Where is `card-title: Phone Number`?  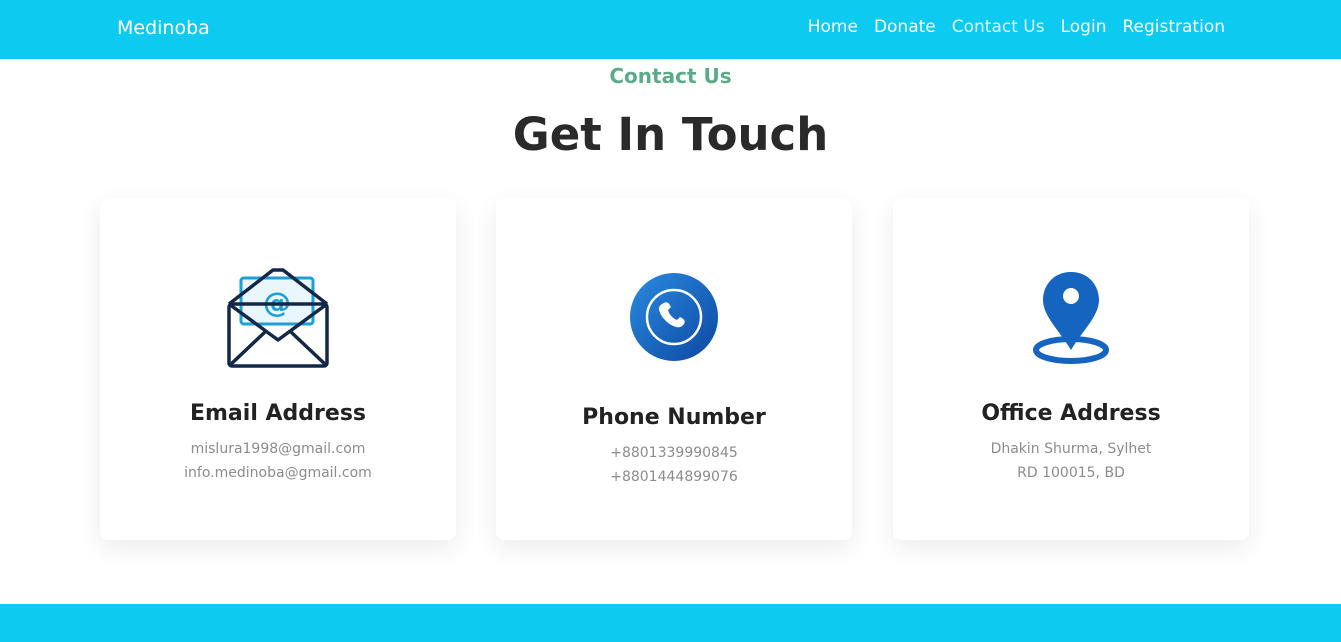 card-title: Phone Number is located at coordinates (674, 417).